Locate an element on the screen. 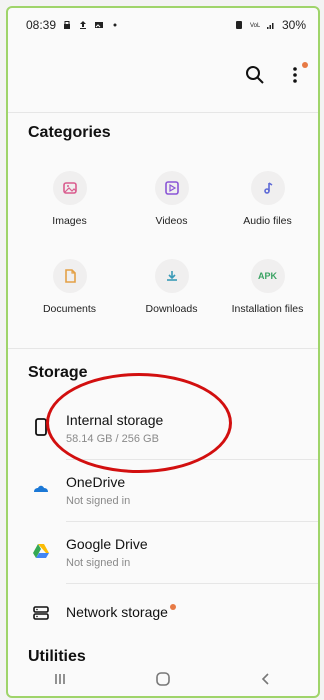 The height and width of the screenshot is (700, 324). apk-text: APK is located at coordinates (267, 276).